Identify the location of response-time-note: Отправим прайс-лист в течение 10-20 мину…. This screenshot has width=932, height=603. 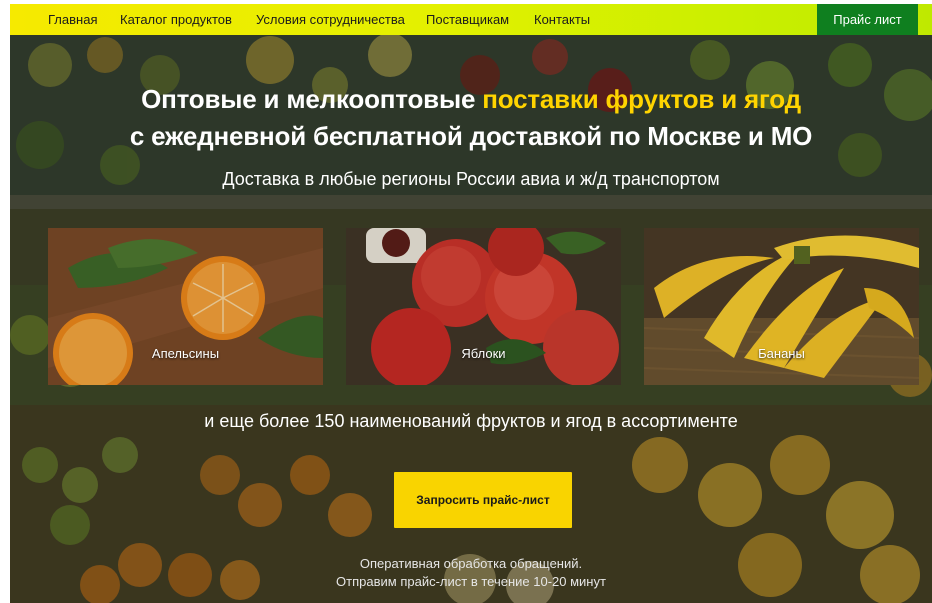
(471, 581).